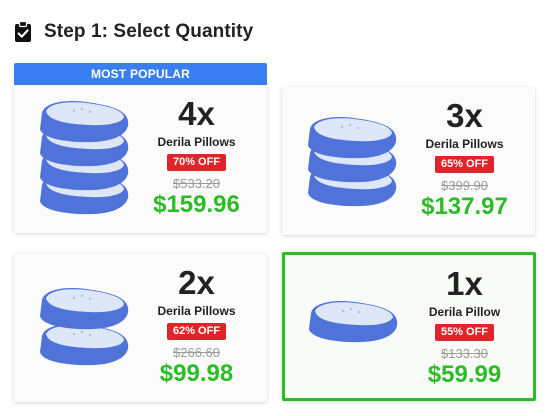 This screenshot has width=549, height=416. What do you see at coordinates (464, 185) in the screenshot?
I see `original-price: $399.90` at bounding box center [464, 185].